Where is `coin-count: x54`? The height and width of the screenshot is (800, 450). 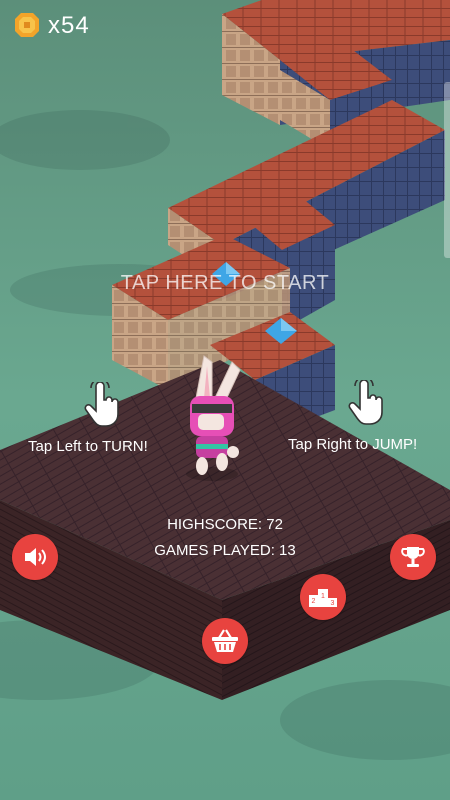 coin-count: x54 is located at coordinates (69, 25).